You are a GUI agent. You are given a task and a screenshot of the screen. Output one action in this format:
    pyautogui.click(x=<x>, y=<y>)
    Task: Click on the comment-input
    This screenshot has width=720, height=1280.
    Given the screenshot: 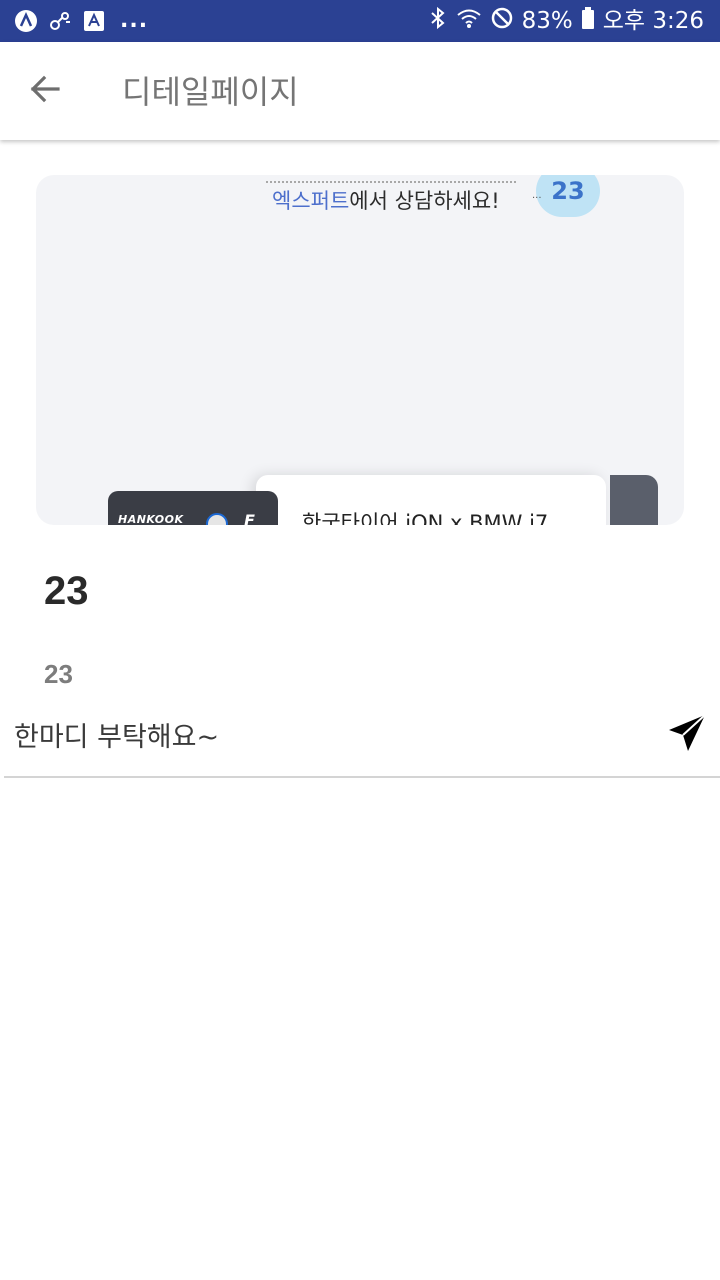 What is the action you would take?
    pyautogui.click(x=324, y=737)
    